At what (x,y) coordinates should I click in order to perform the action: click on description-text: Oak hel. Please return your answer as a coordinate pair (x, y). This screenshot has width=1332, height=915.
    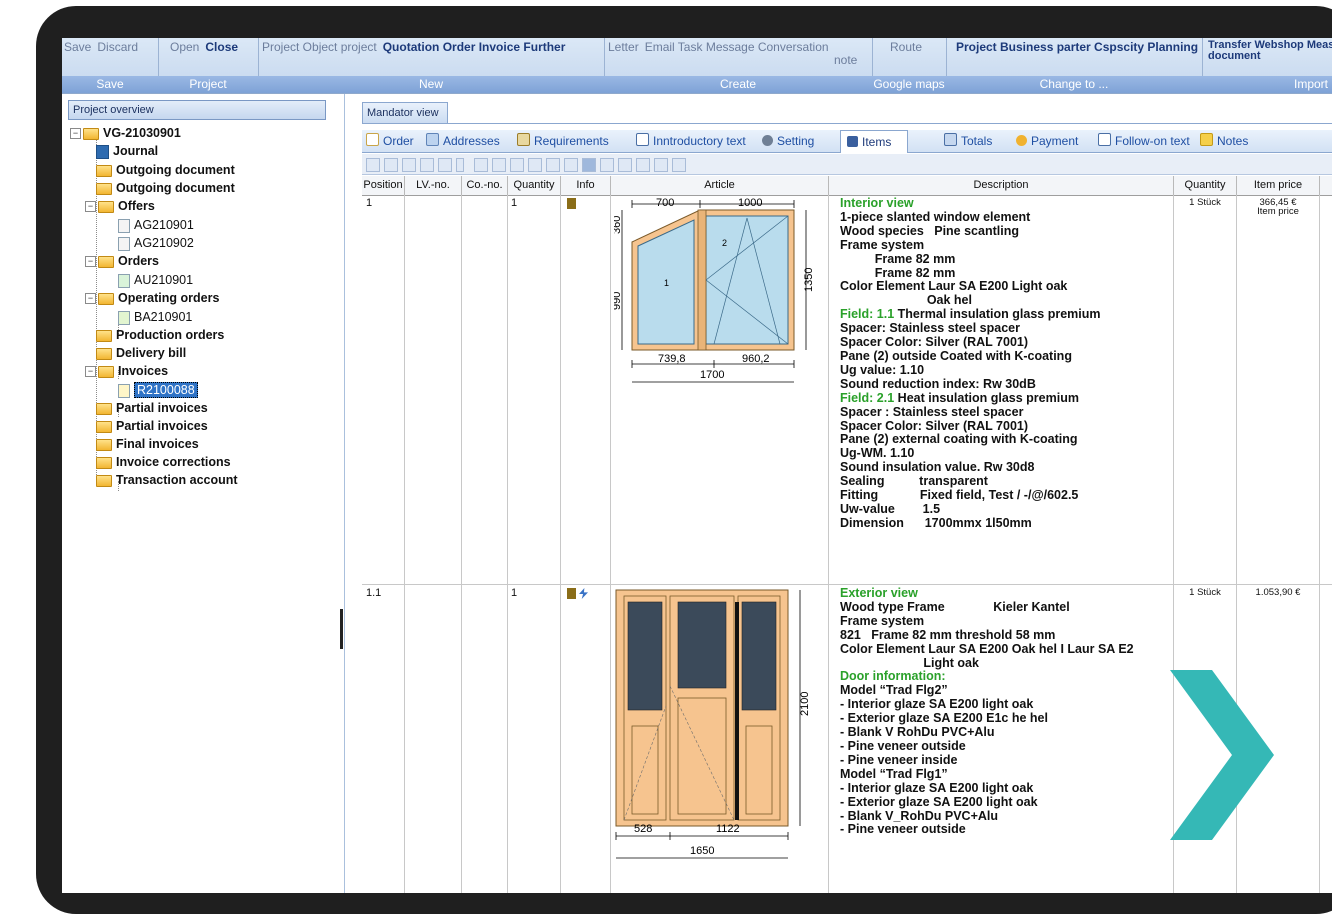
    Looking at the image, I should click on (906, 300).